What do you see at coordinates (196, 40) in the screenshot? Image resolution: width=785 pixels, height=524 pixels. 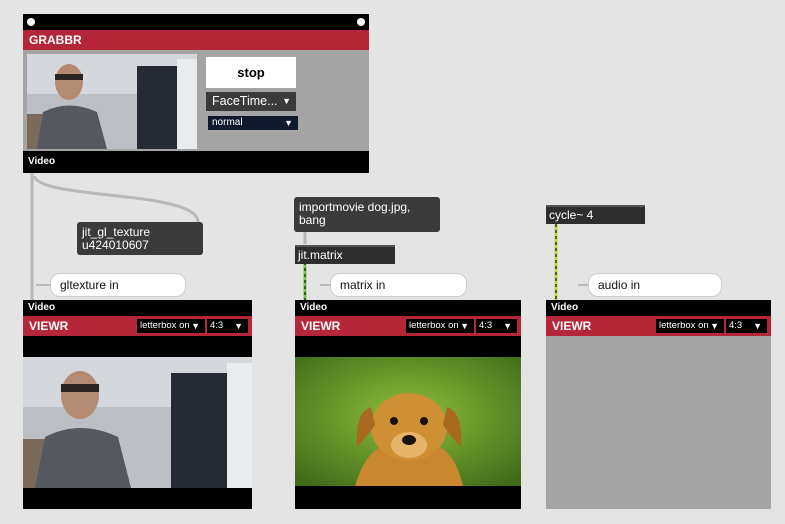 I see `grabbr-title: GRABBR` at bounding box center [196, 40].